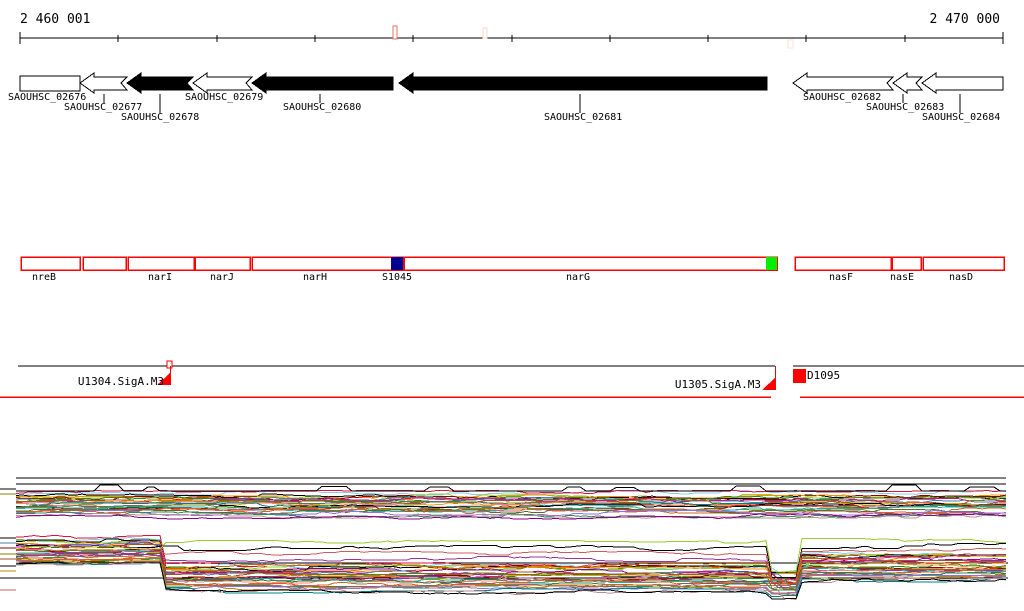 The height and width of the screenshot is (611, 1024). What do you see at coordinates (906, 263) in the screenshot?
I see `feature-box-nasE` at bounding box center [906, 263].